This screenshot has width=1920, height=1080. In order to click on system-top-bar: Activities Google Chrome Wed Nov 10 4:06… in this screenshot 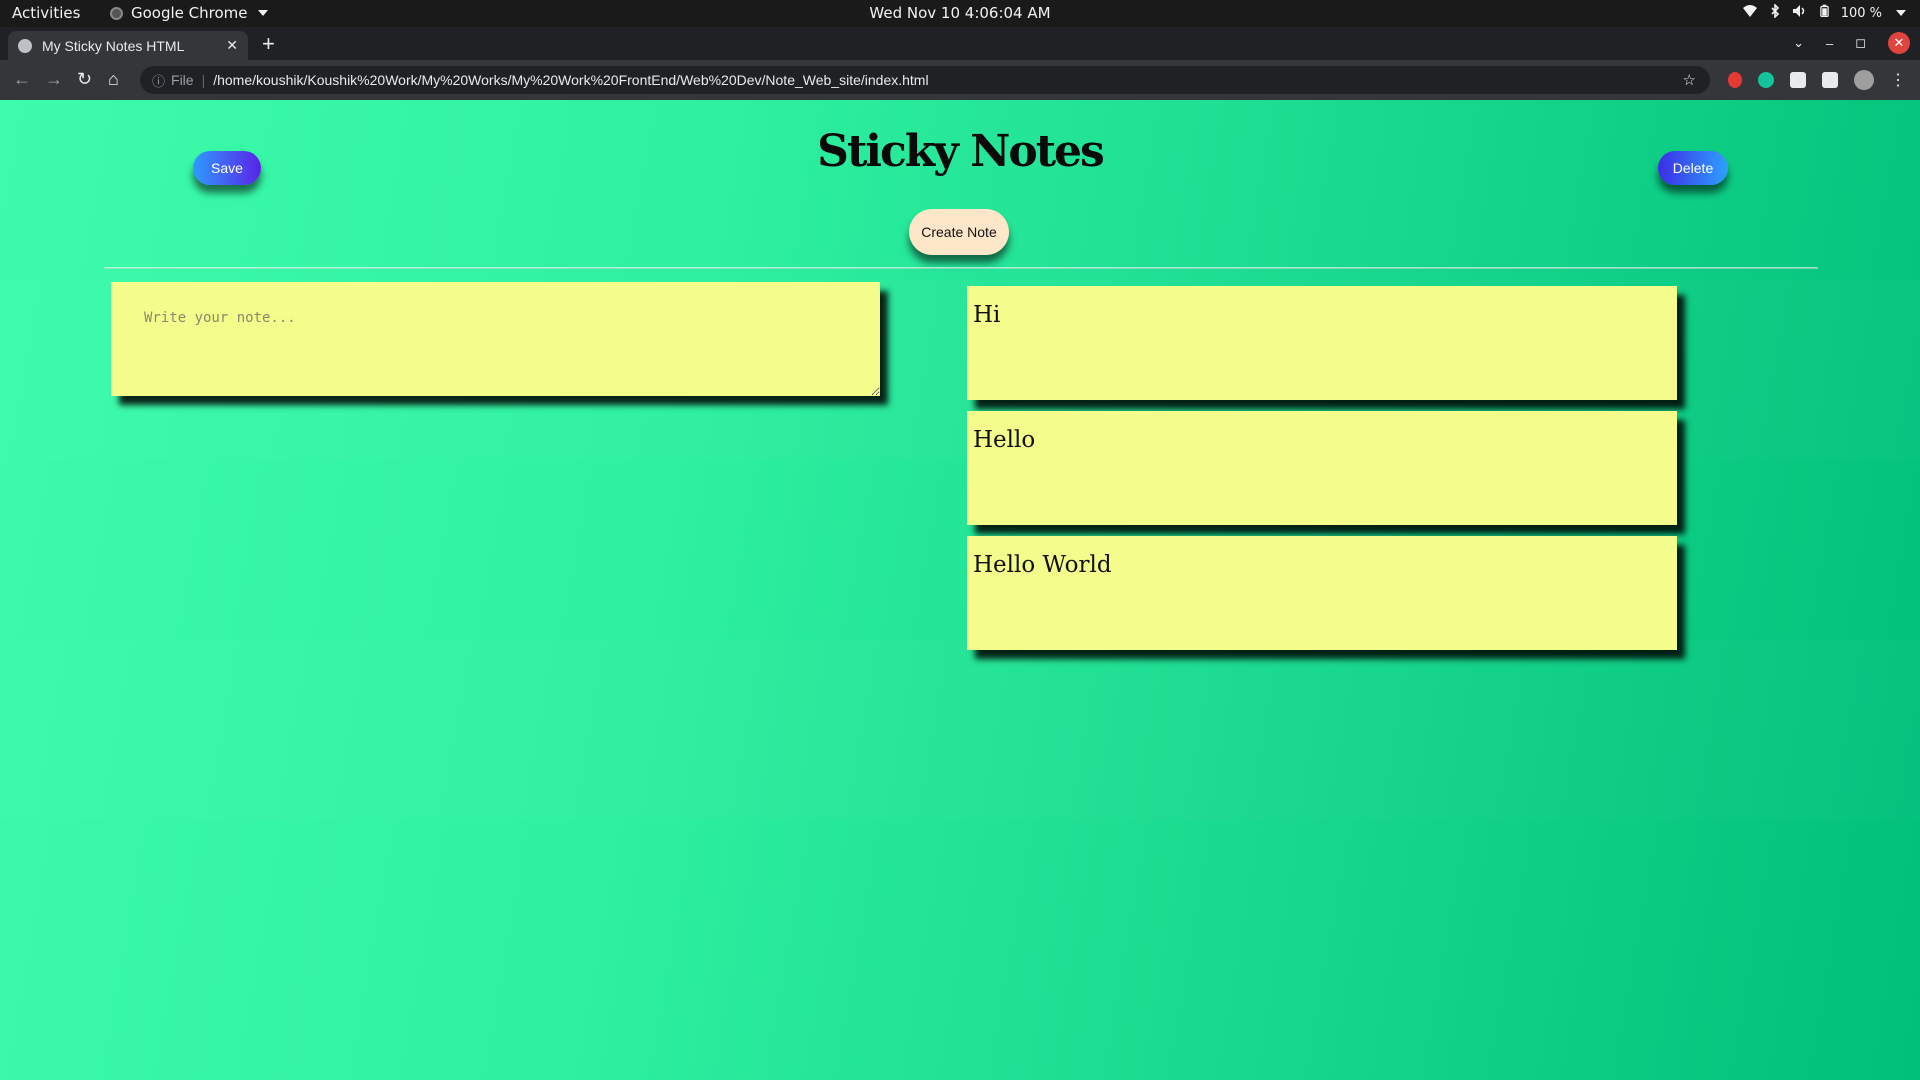, I will do `click(960, 13)`.